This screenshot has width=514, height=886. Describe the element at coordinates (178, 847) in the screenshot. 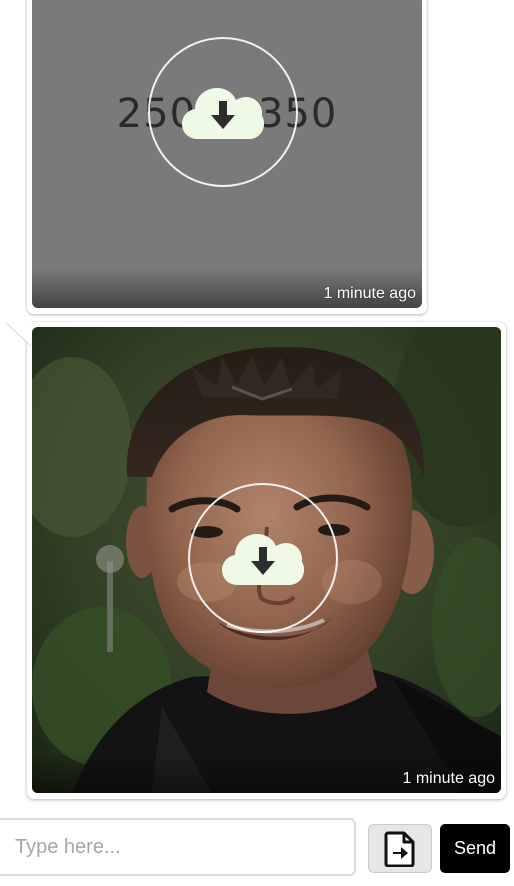

I see `message-input` at that location.